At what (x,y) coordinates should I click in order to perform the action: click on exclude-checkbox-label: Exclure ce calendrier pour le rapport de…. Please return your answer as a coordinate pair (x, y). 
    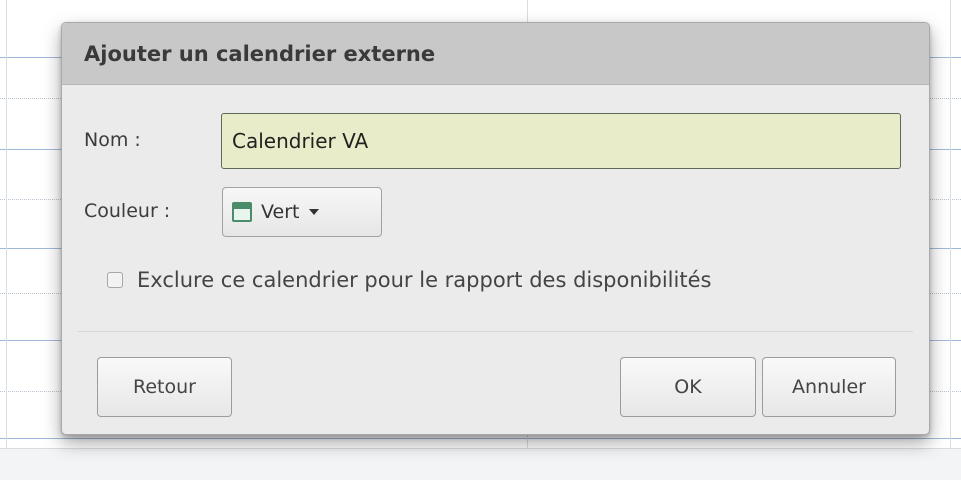
    Looking at the image, I should click on (424, 280).